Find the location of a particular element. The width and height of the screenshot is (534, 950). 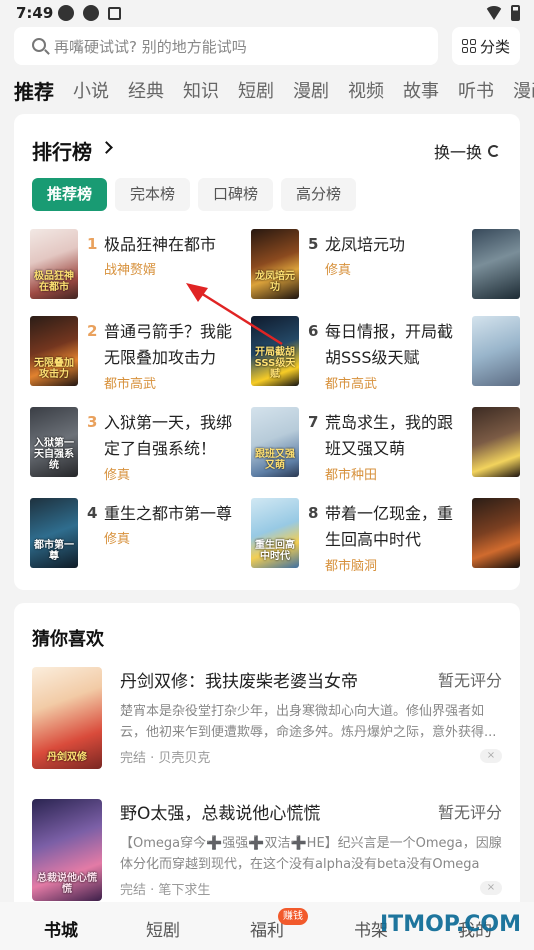

book-tag: 都市高武 is located at coordinates (351, 384).